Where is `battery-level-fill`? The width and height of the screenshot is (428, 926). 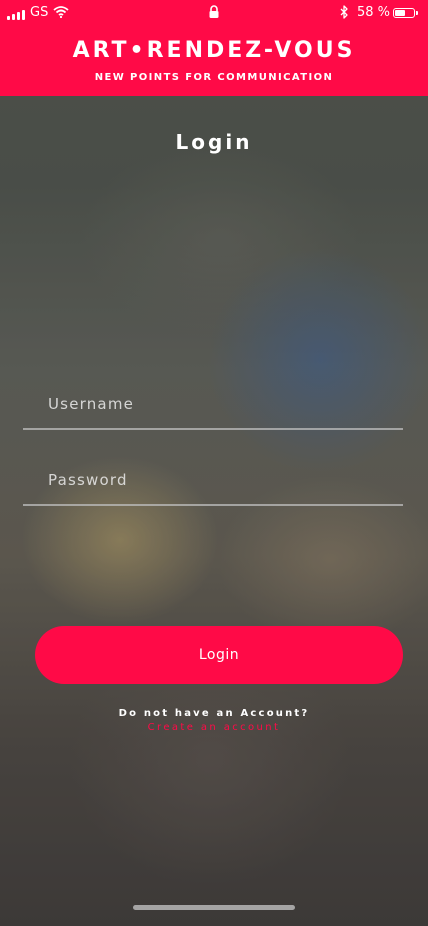
battery-level-fill is located at coordinates (400, 13).